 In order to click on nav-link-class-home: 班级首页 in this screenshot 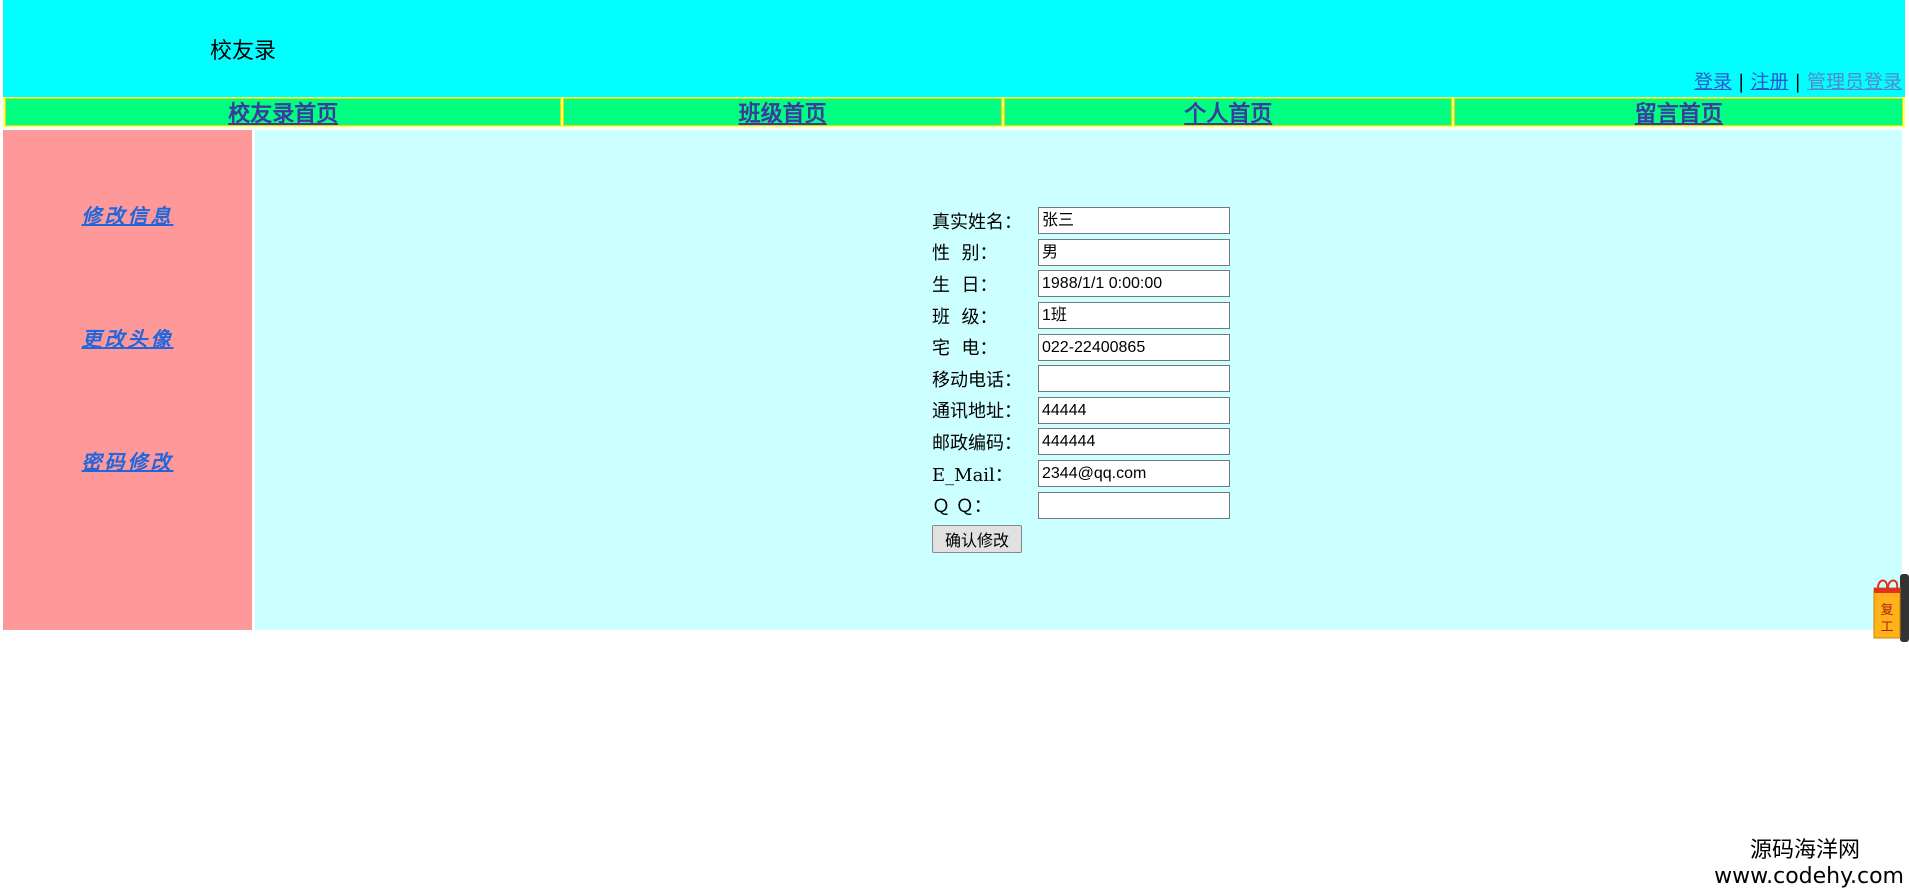, I will do `click(783, 112)`.